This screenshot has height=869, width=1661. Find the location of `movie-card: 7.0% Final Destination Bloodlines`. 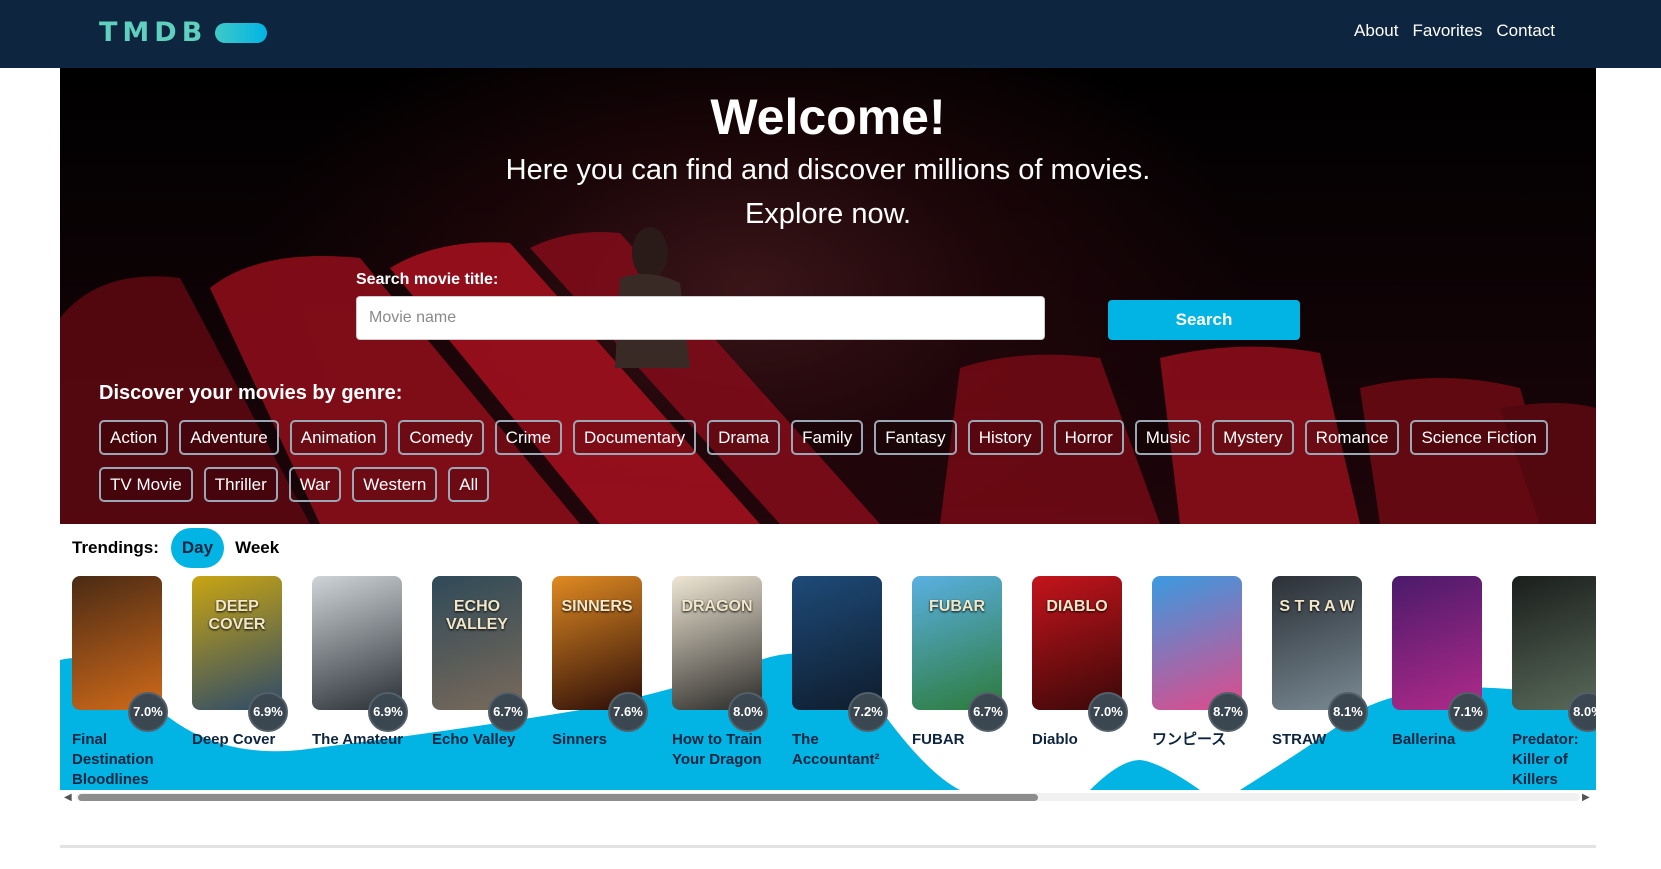

movie-card: 7.0% Final Destination Bloodlines is located at coordinates (120, 683).